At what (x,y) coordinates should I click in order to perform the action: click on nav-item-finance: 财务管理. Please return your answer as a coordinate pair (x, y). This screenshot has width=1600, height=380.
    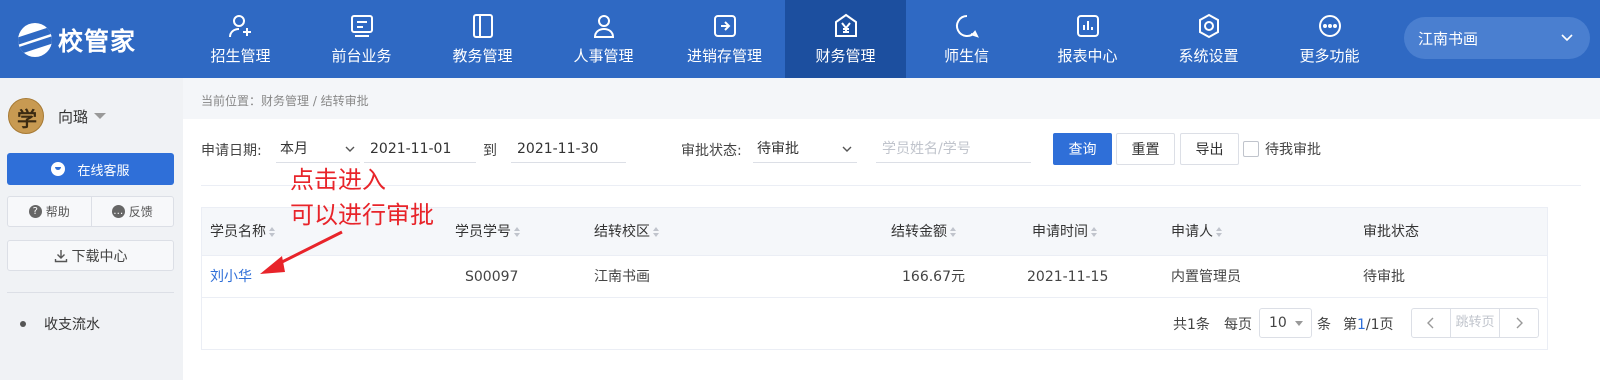
    Looking at the image, I should click on (845, 39).